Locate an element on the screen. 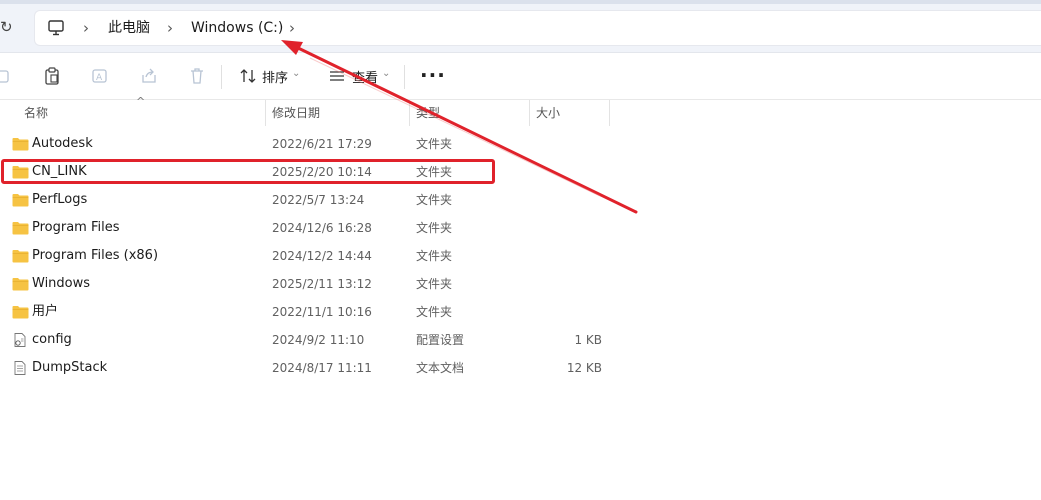 The image size is (1041, 500). sort-icon is located at coordinates (248, 76).